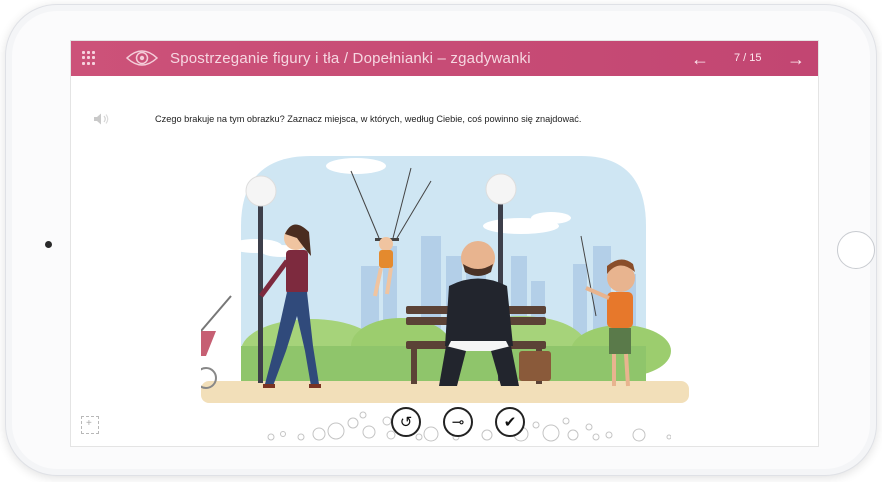 This screenshot has height=482, width=882. Describe the element at coordinates (89, 58) in the screenshot. I see `menu-grid-icon` at that location.